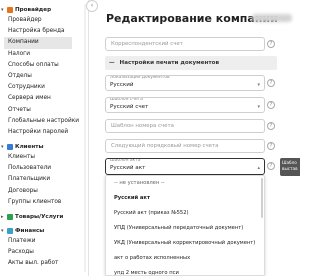 The width and height of the screenshot is (320, 276). What do you see at coordinates (185, 126) in the screenshot?
I see `invoice-number-template-field: Шаблон номера счета` at bounding box center [185, 126].